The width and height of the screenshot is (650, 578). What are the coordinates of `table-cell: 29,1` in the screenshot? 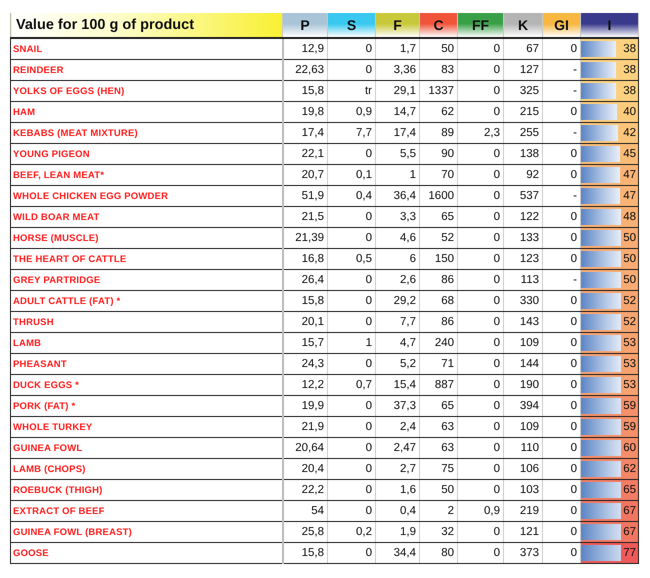 It's located at (398, 91).